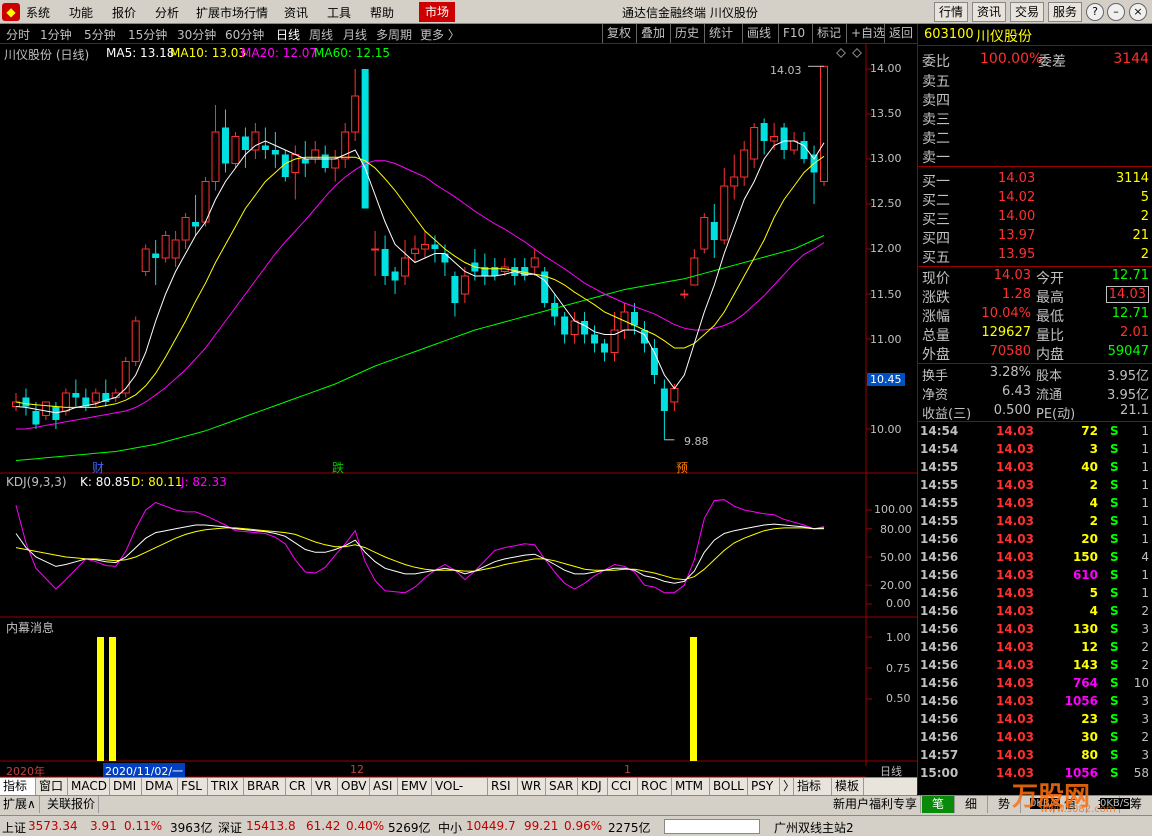 The height and width of the screenshot is (836, 1152). Describe the element at coordinates (437, 12) in the screenshot. I see `menu-item-market: 市场` at that location.